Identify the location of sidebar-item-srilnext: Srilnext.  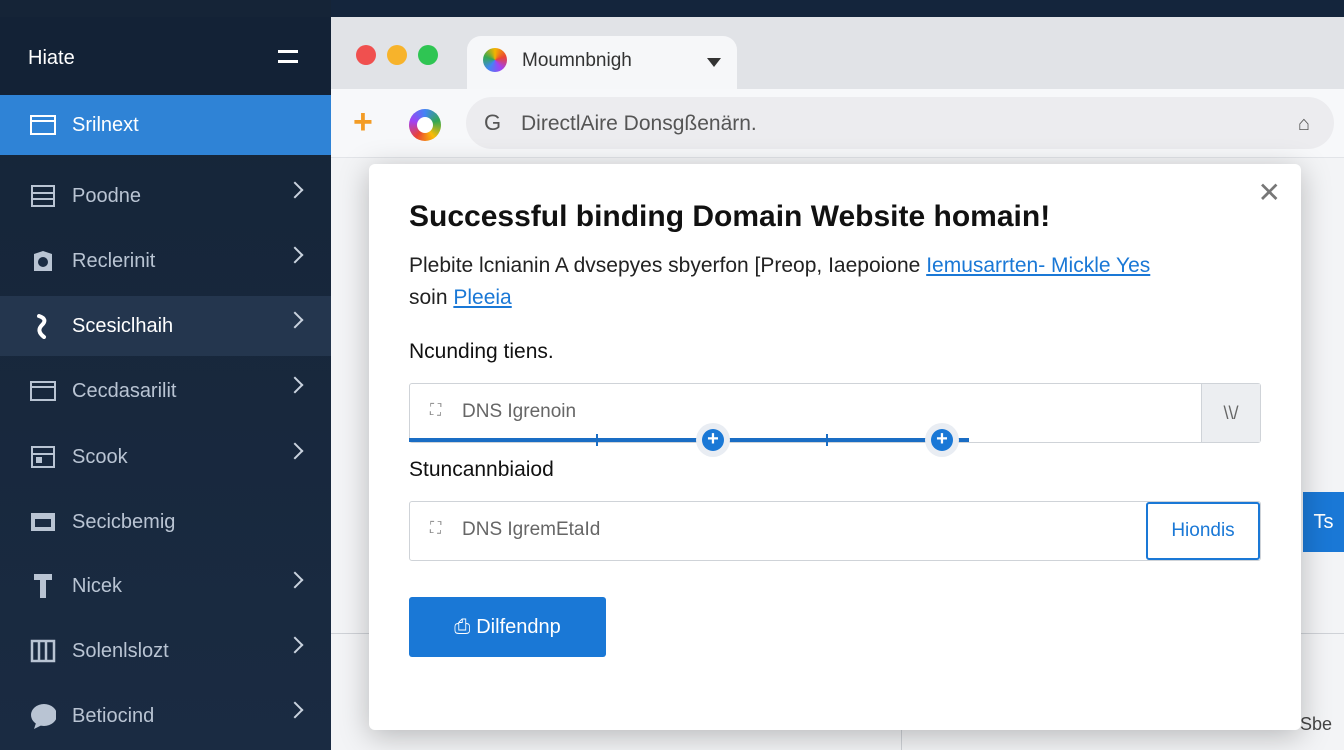
(165, 125).